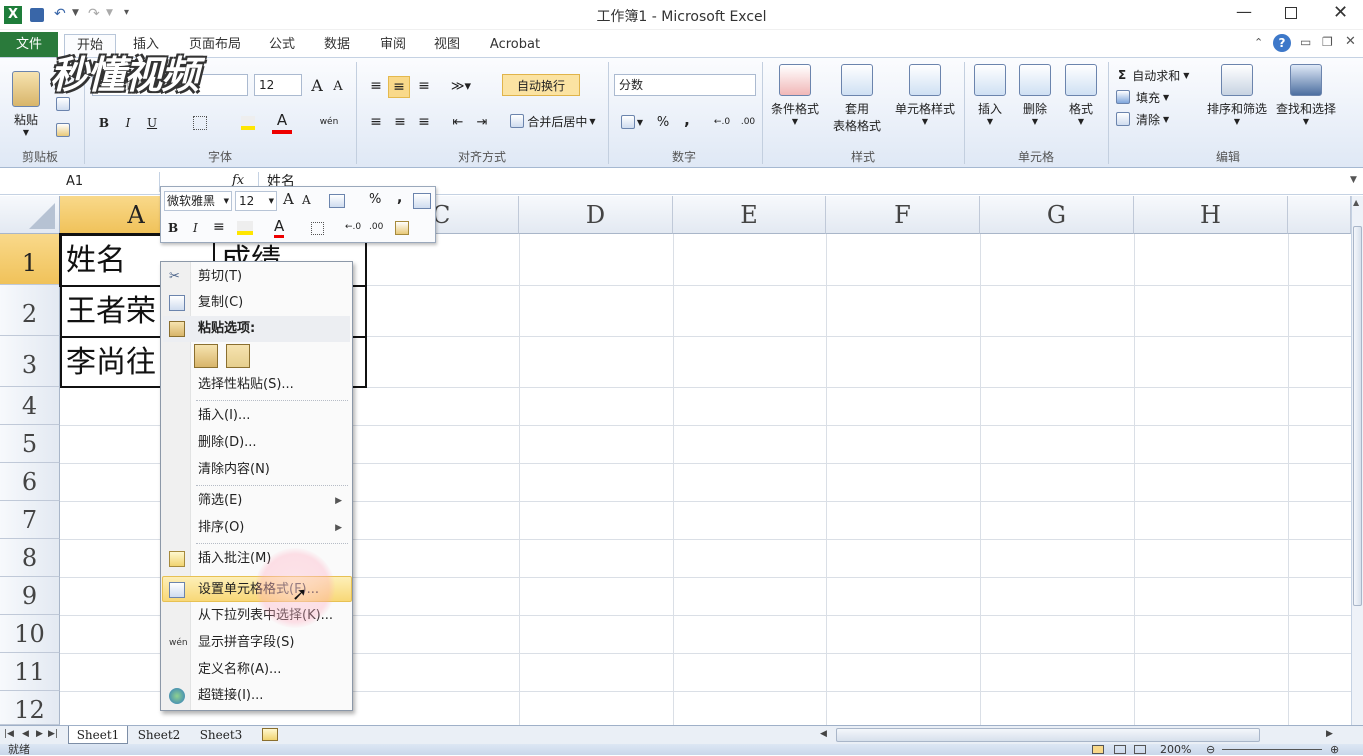  What do you see at coordinates (1357, 416) in the screenshot?
I see `scroll-thumb` at bounding box center [1357, 416].